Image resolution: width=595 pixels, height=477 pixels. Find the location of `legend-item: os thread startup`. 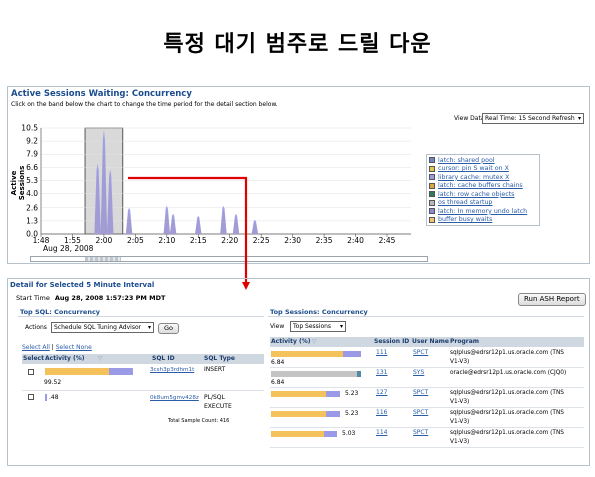

legend-item: os thread startup is located at coordinates (483, 203).